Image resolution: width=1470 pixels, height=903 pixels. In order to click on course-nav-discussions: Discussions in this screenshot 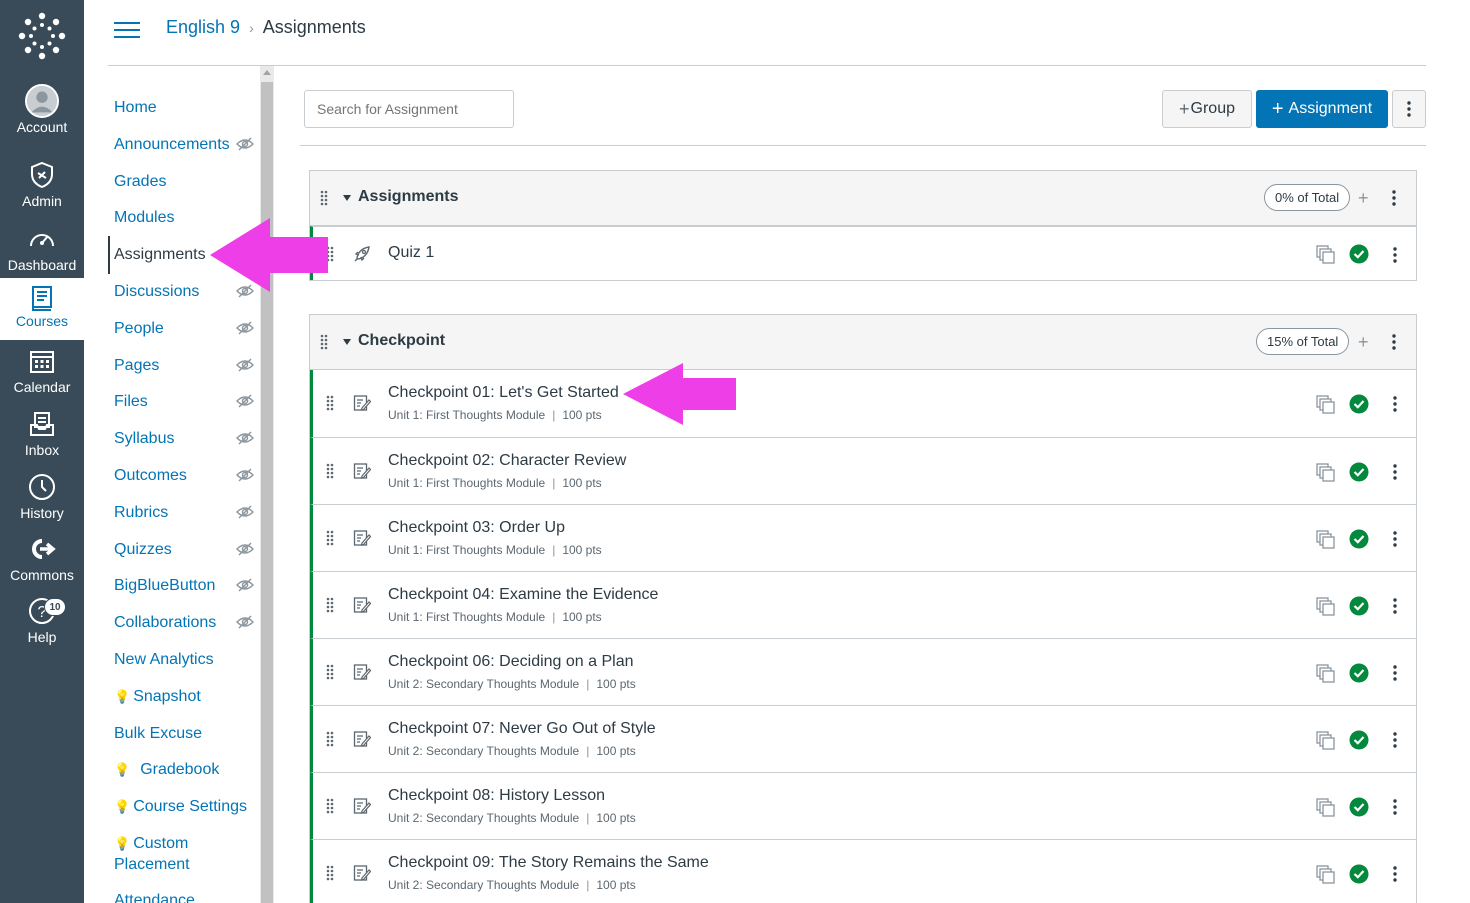, I will do `click(156, 292)`.